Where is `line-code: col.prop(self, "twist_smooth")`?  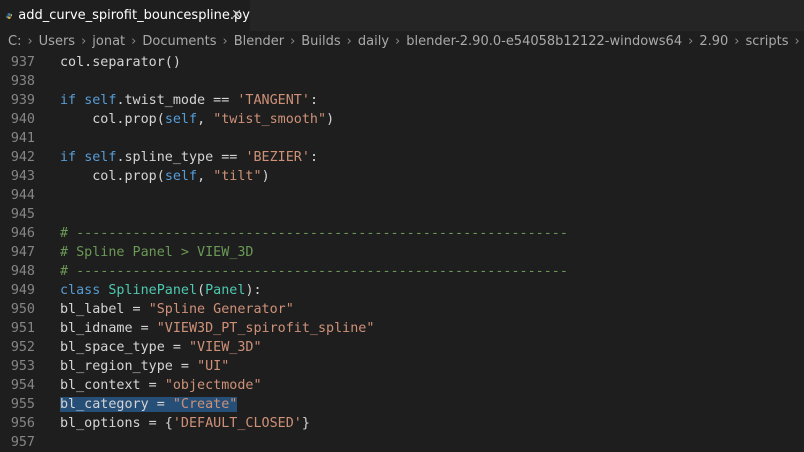 line-code: col.prop(self, "twist_smooth") is located at coordinates (197, 119).